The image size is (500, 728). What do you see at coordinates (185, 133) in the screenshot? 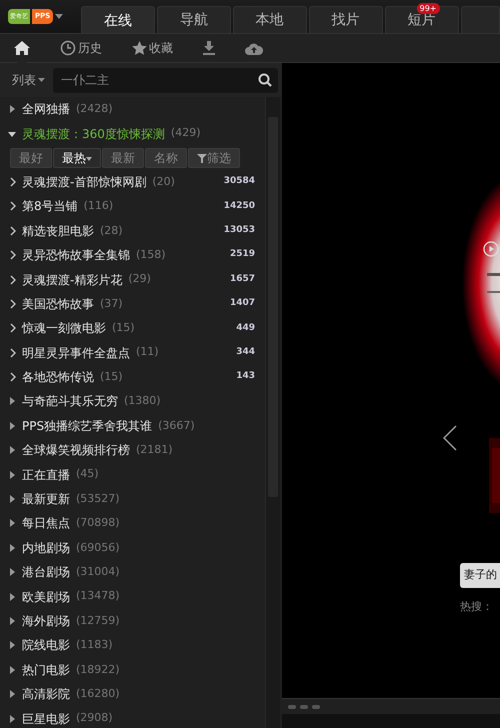
I see `item-count: (429)` at bounding box center [185, 133].